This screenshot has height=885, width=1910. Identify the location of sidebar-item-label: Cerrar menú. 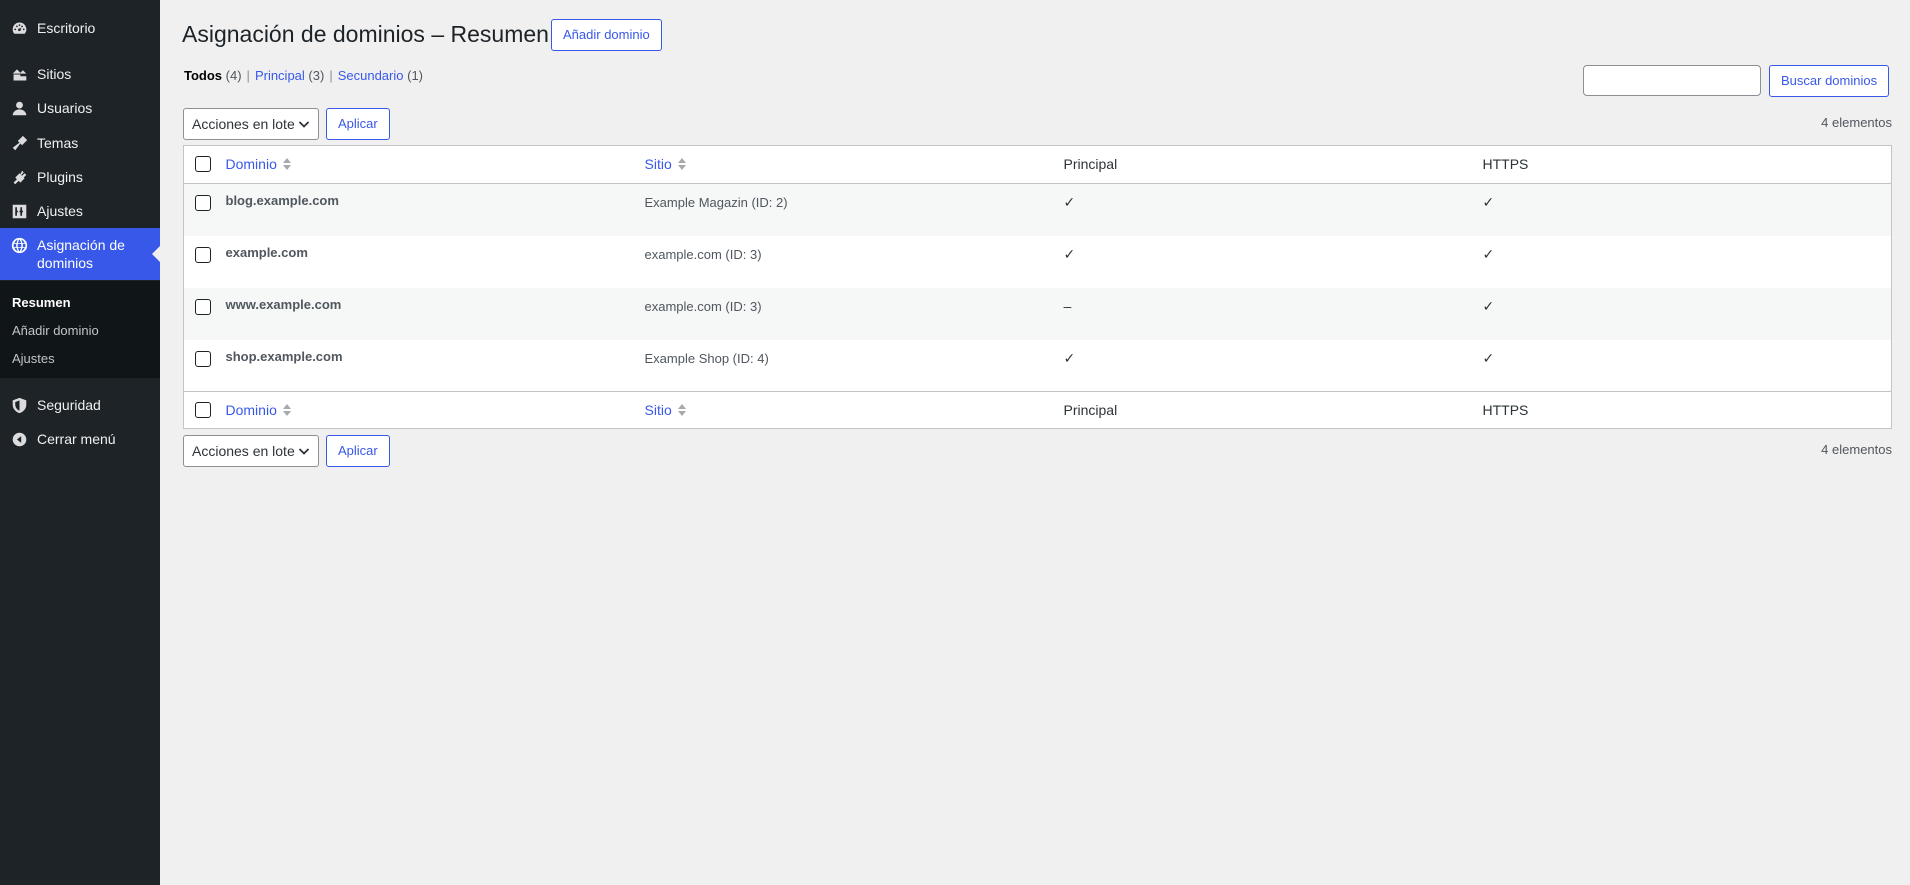
(76, 439).